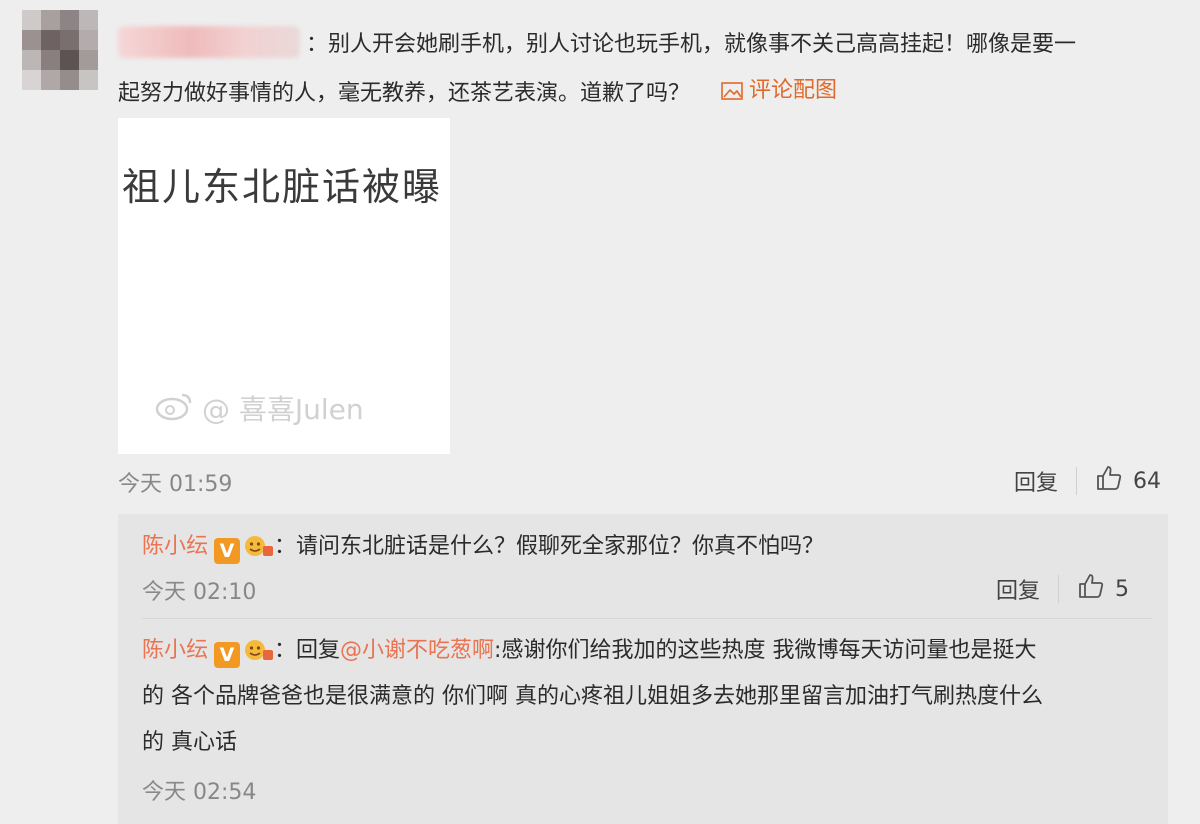 Image resolution: width=1200 pixels, height=824 pixels. What do you see at coordinates (189, 742) in the screenshot?
I see `reply-text-line-3: 的 真心话` at bounding box center [189, 742].